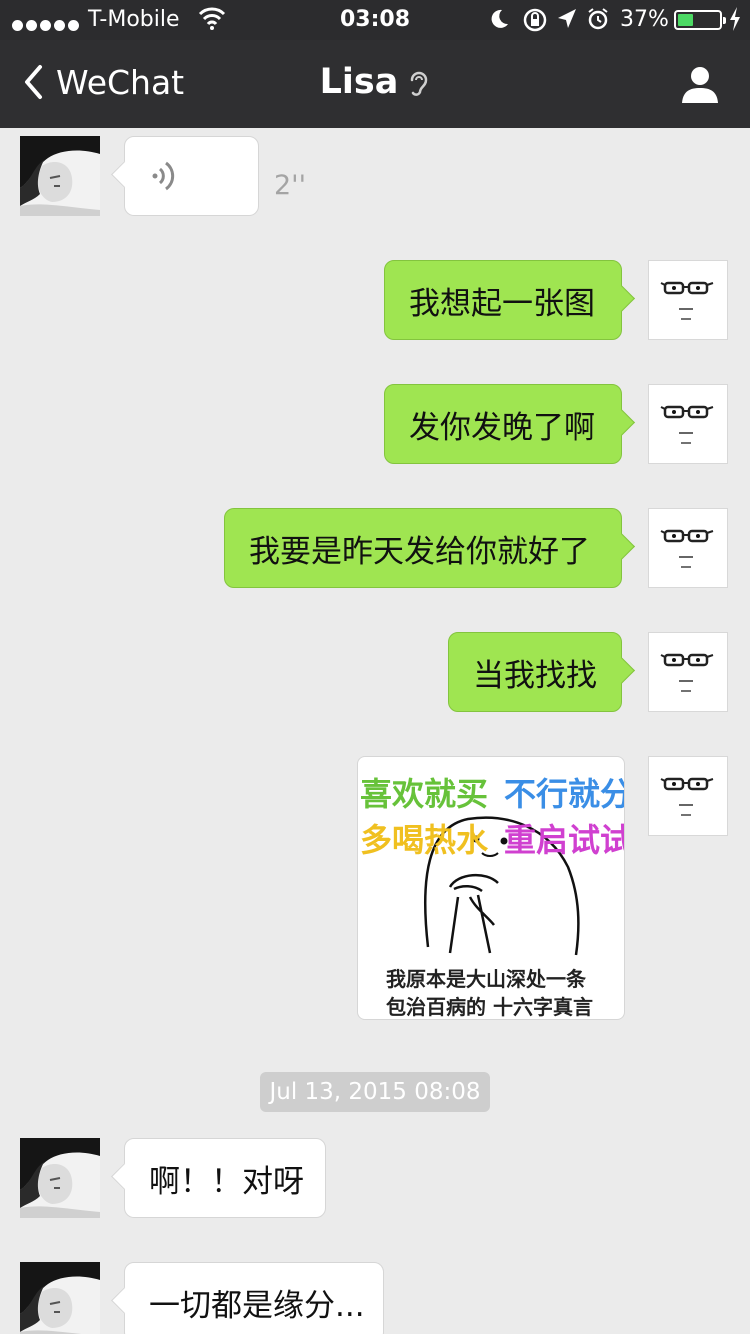  I want to click on sticker-text: 多喝热水, so click(424, 840).